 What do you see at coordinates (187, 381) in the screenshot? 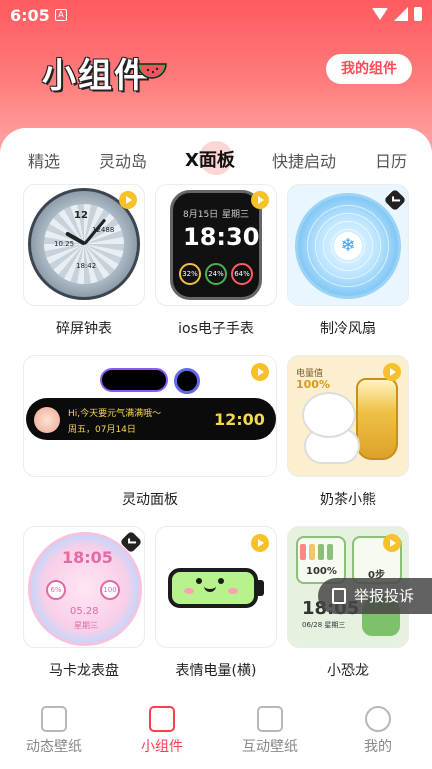
I see `island-ring` at bounding box center [187, 381].